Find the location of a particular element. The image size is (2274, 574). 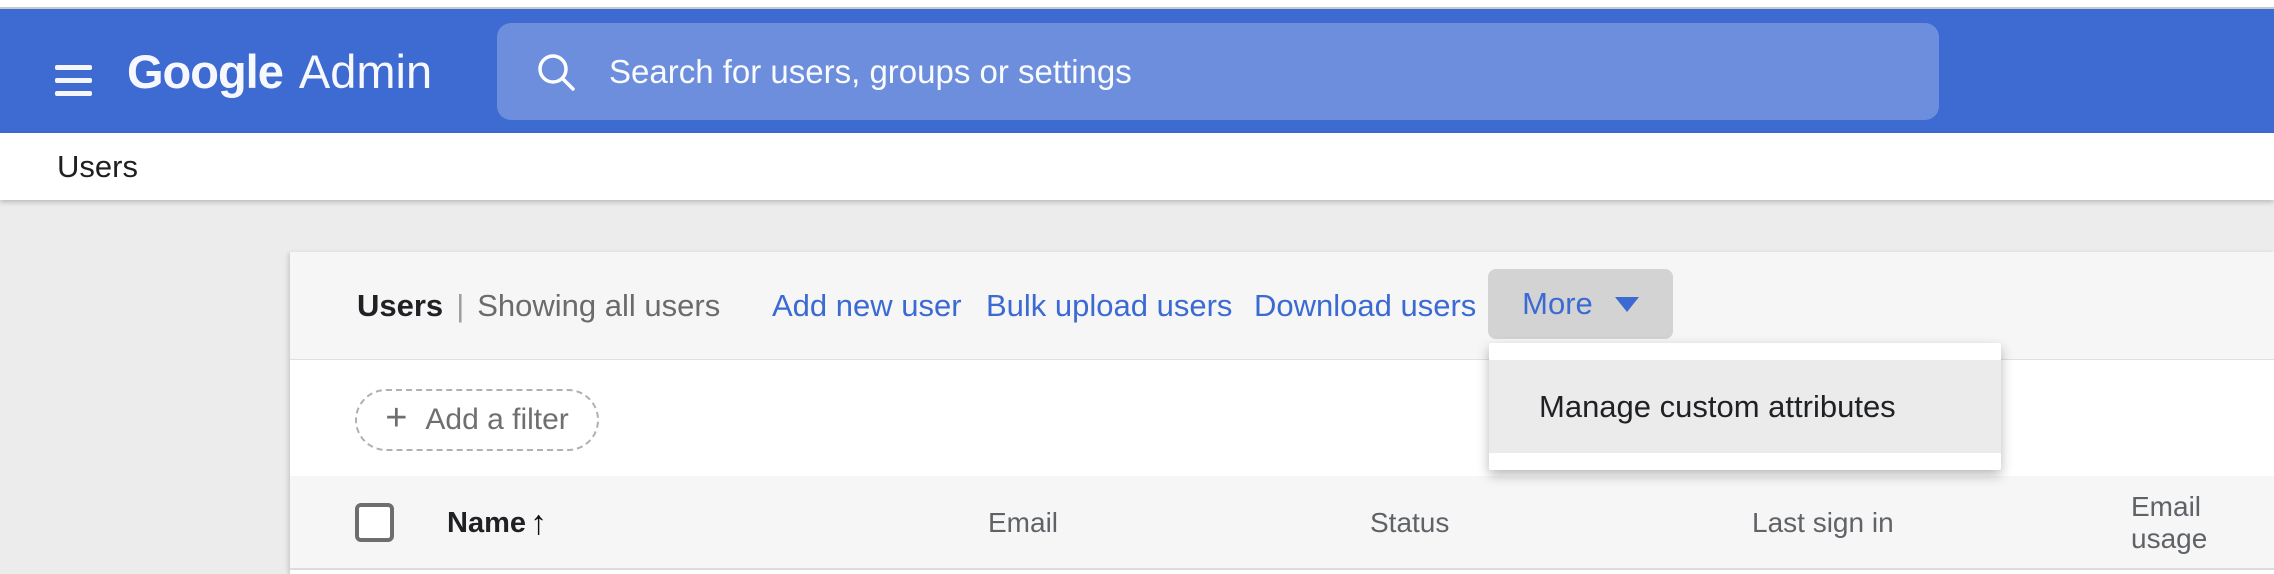

add-filter-label: Add a filter is located at coordinates (497, 419).